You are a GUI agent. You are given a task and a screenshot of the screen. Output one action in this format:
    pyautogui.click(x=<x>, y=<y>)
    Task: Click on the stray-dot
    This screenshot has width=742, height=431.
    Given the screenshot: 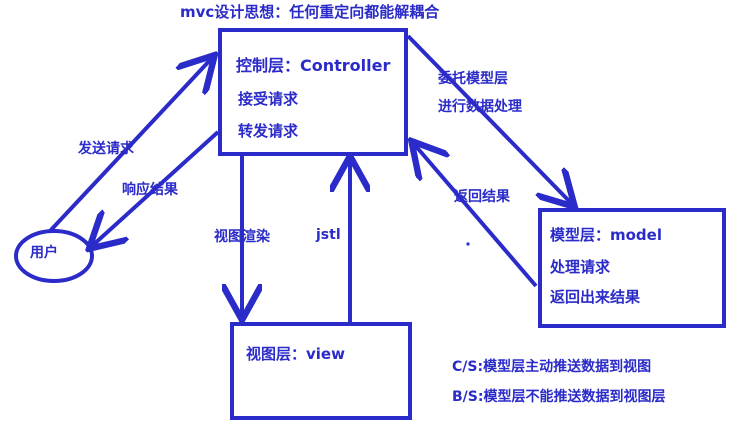 What is the action you would take?
    pyautogui.click(x=468, y=244)
    